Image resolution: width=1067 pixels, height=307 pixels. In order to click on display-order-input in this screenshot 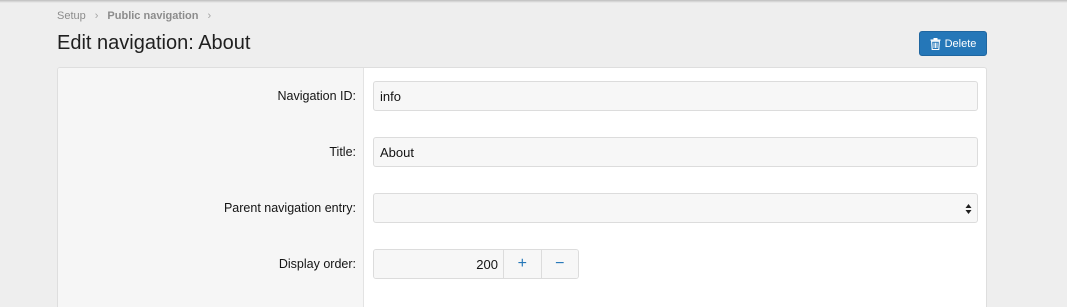, I will do `click(438, 264)`.